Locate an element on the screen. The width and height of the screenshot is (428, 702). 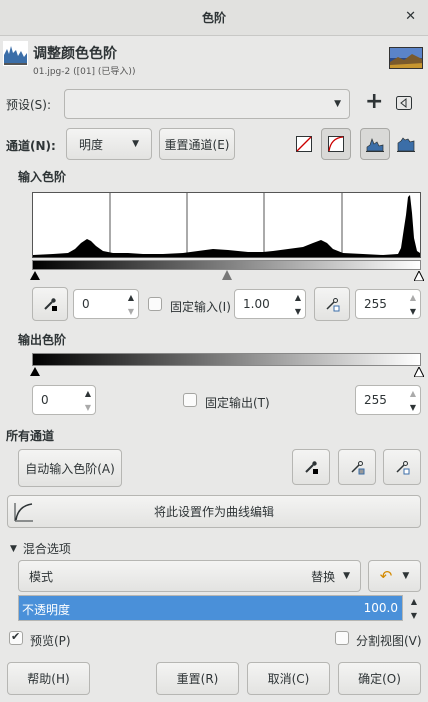
levels-icon is located at coordinates (15, 53).